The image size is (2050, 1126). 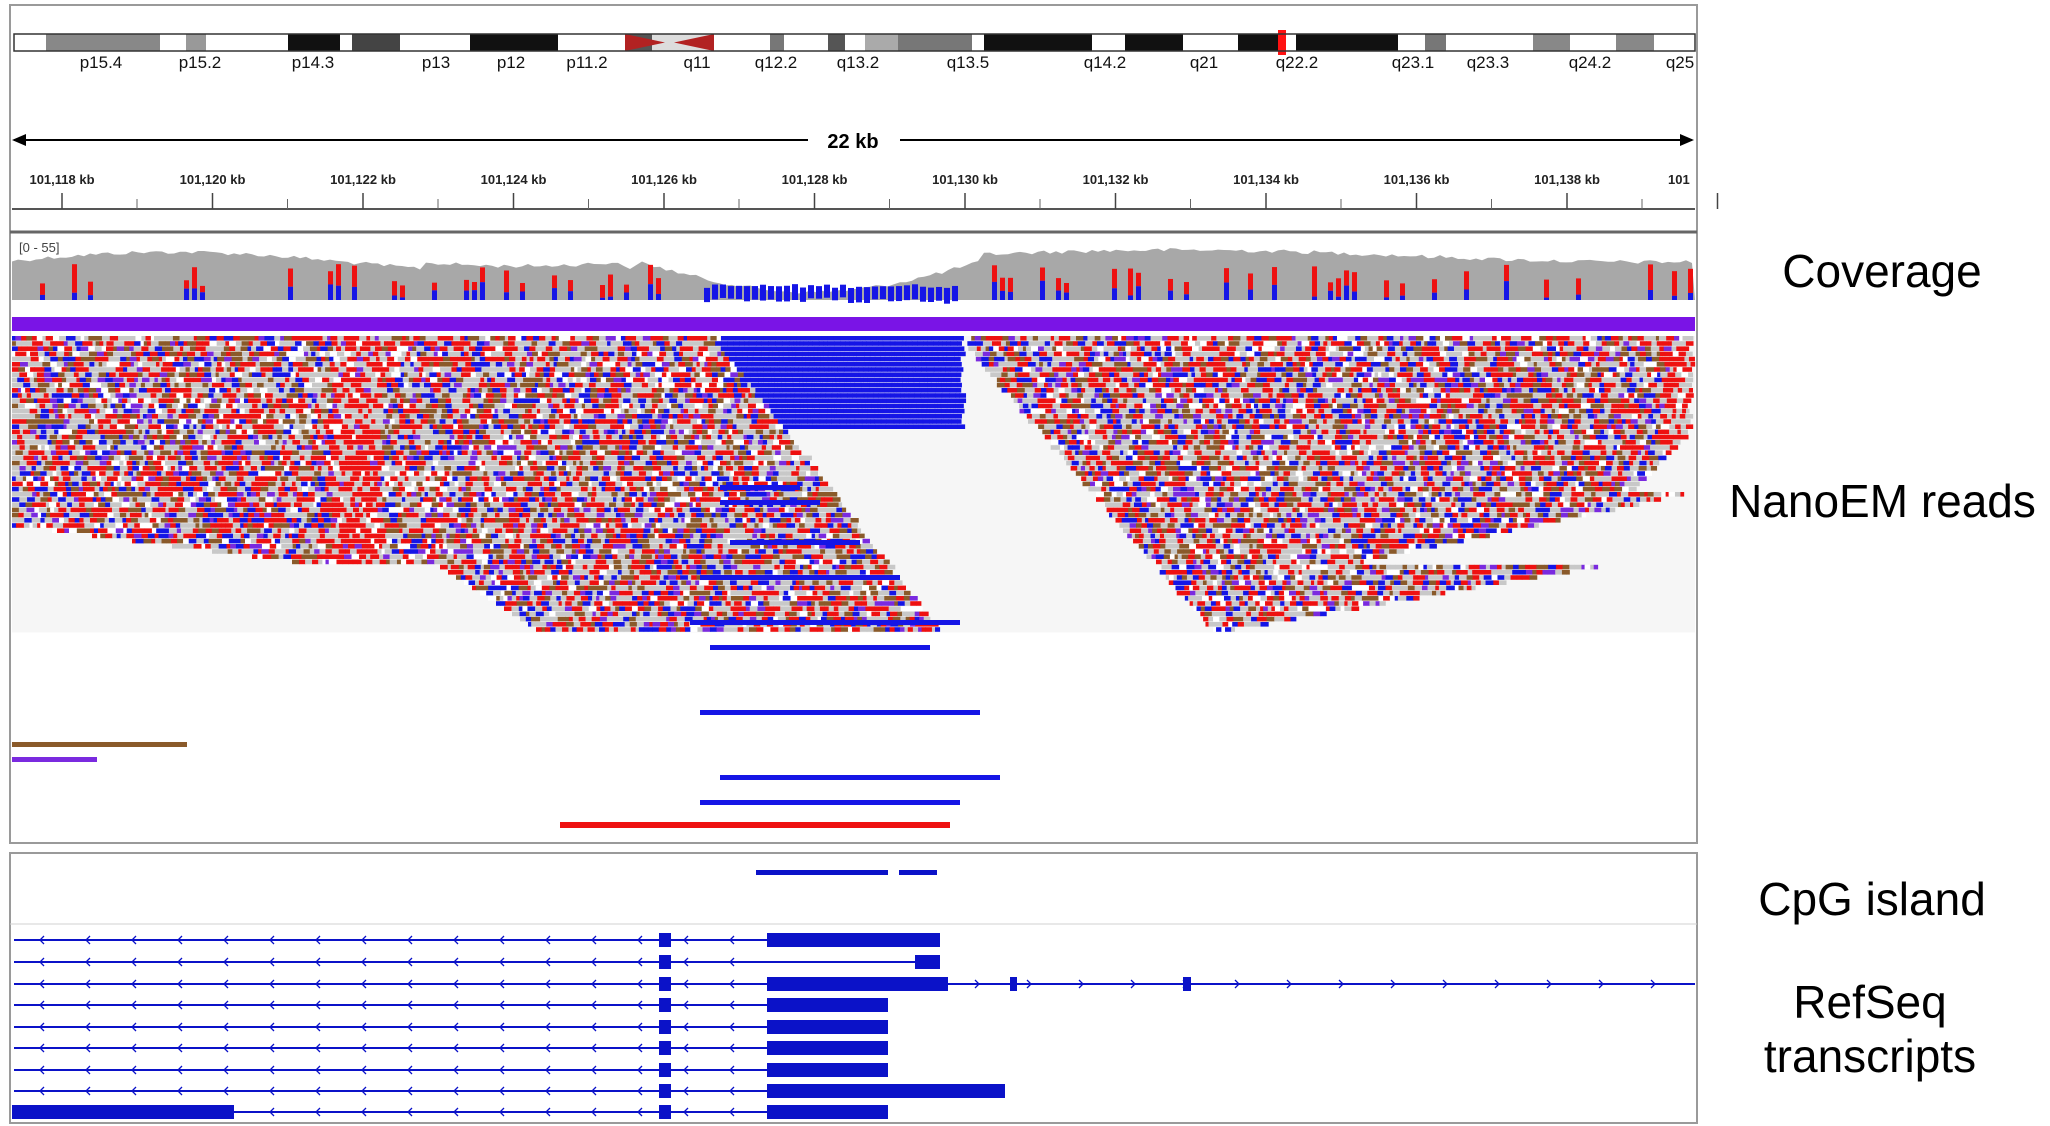 I want to click on ideogram-band-label: q23.1, so click(x=1413, y=62).